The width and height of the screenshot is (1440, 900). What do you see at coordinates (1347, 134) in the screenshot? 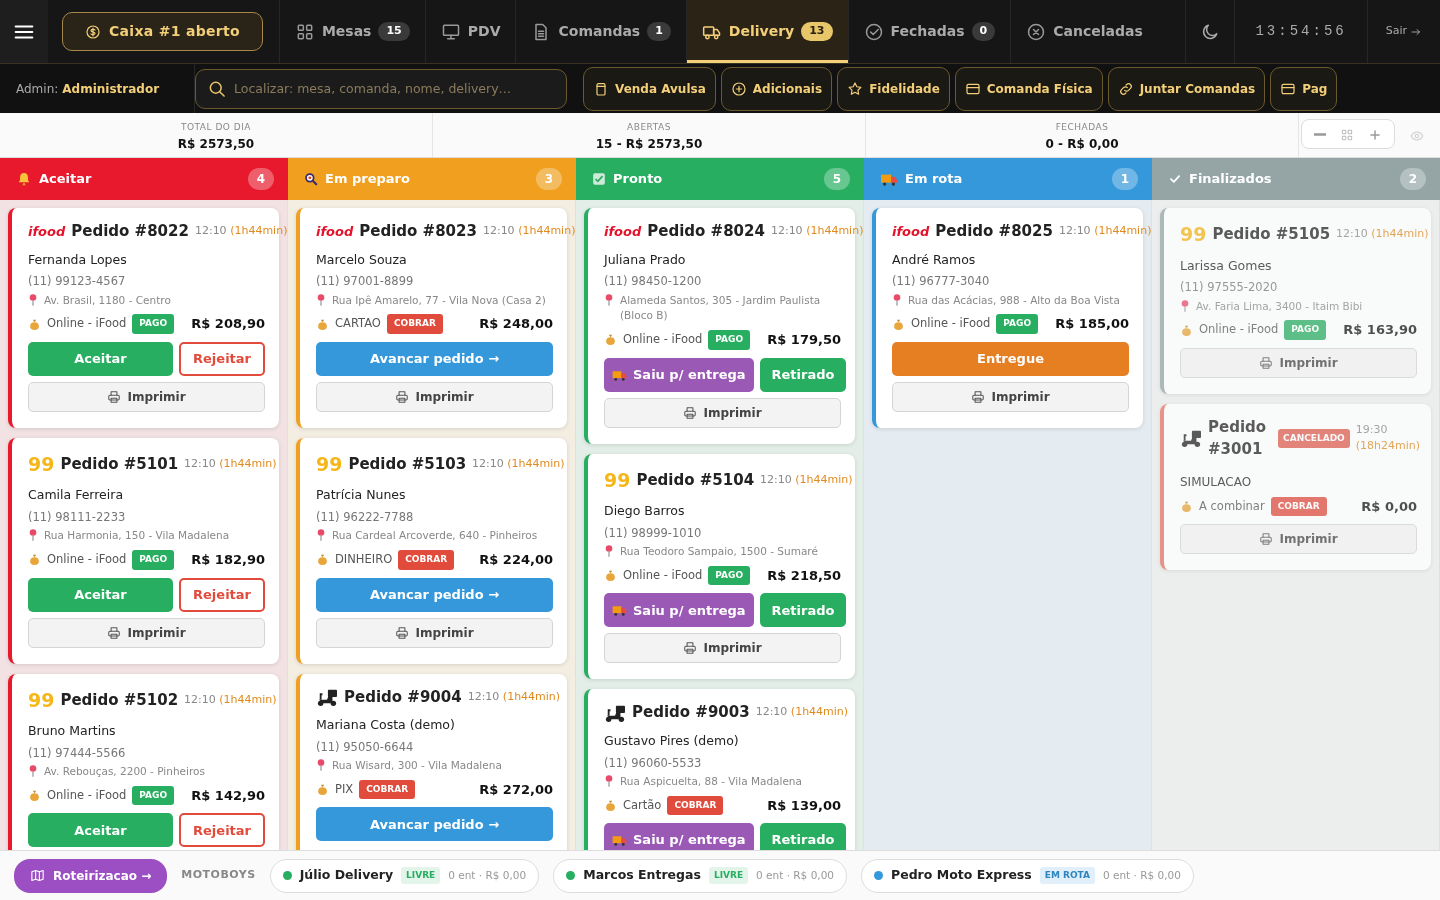
I see `grid-icon` at bounding box center [1347, 134].